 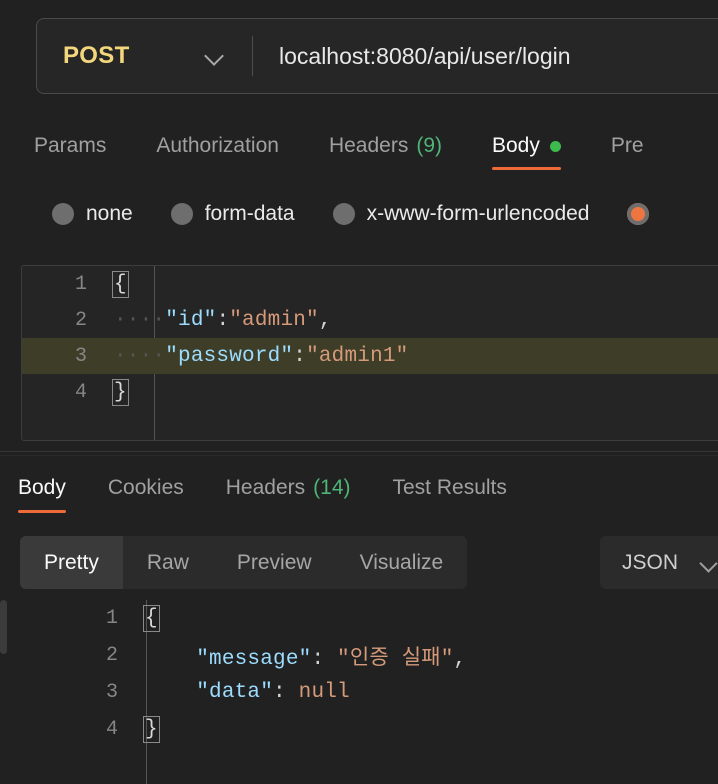 What do you see at coordinates (71, 562) in the screenshot?
I see `view-mode-pretty: Pretty` at bounding box center [71, 562].